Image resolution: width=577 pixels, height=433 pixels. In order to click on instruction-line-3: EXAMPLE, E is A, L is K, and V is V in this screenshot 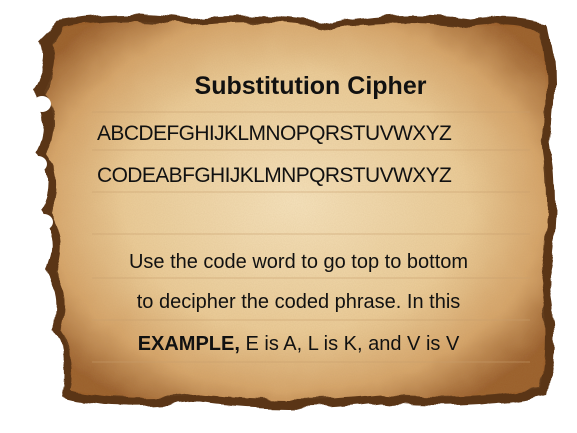, I will do `click(293, 344)`.